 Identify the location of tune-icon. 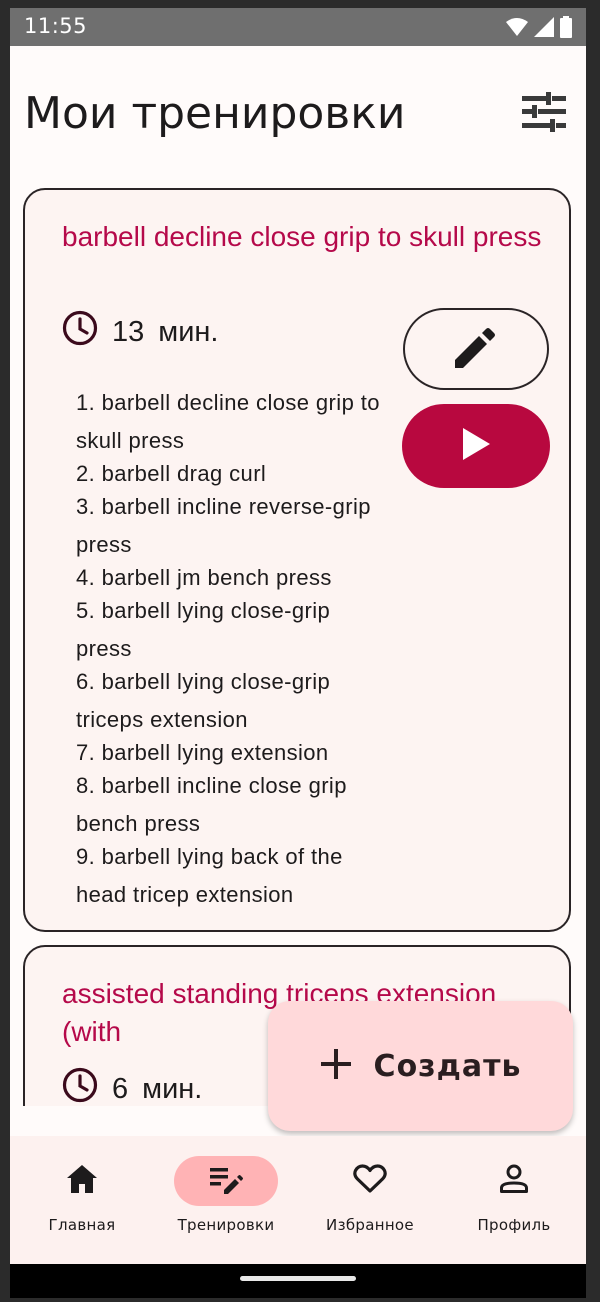
(544, 114).